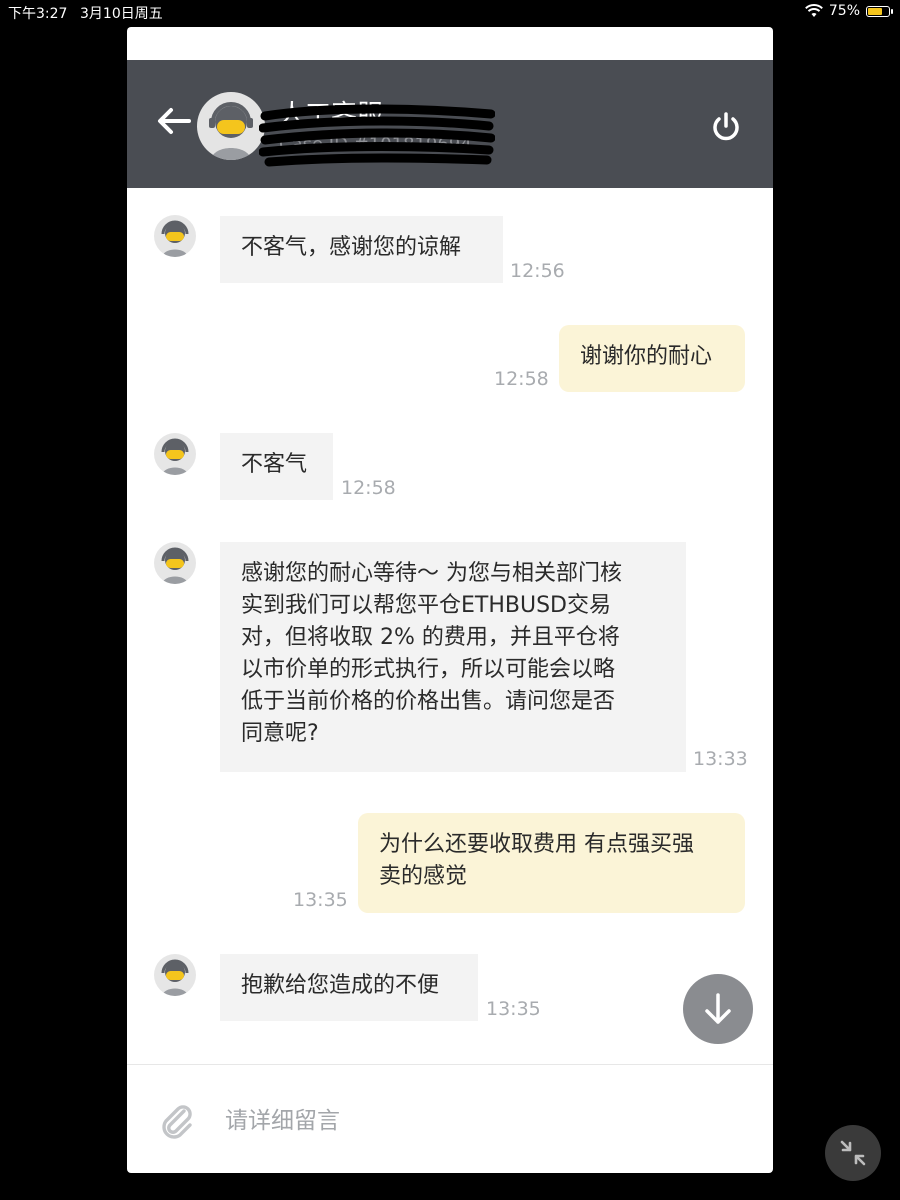 The height and width of the screenshot is (1200, 900). I want to click on composer-divider, so click(450, 1064).